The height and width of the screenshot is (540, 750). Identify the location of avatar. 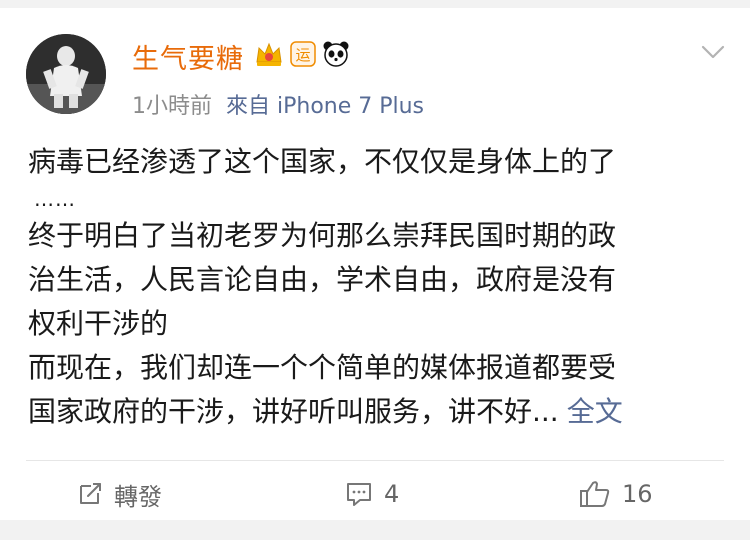
(66, 74).